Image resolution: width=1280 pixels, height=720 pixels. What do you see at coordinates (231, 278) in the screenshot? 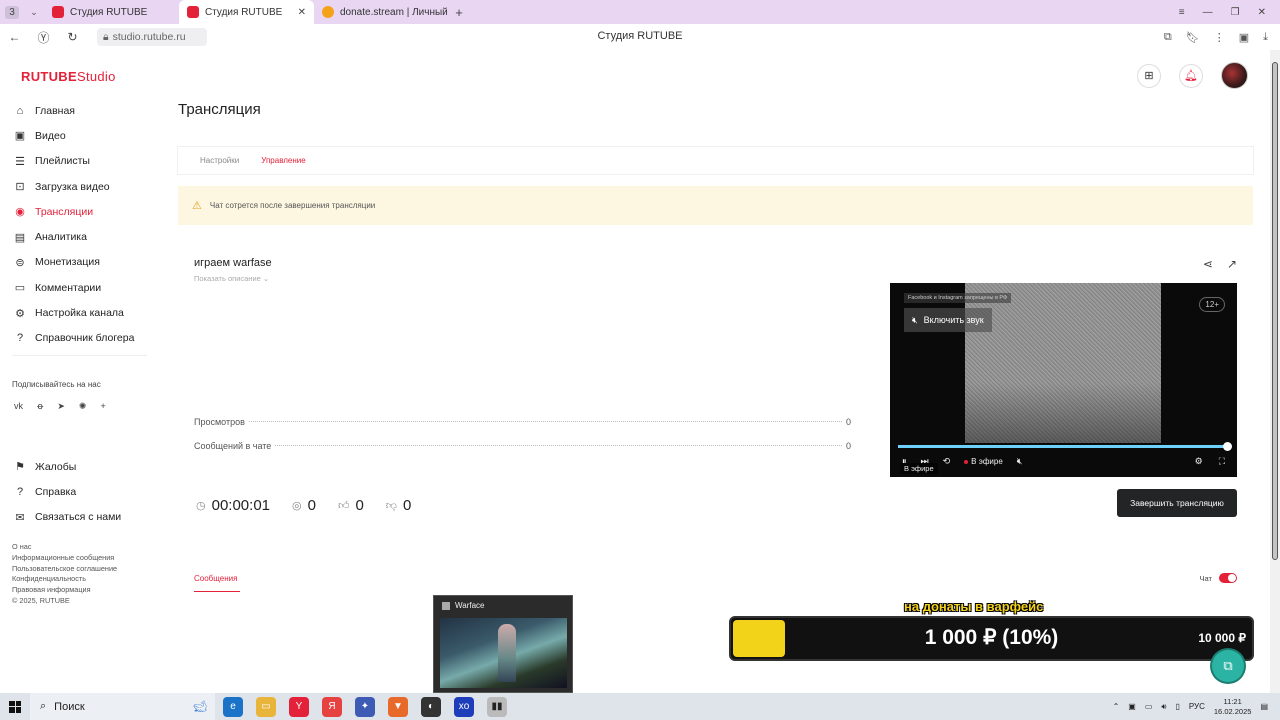
I see `show-description-link: Показать описание ⌄` at bounding box center [231, 278].